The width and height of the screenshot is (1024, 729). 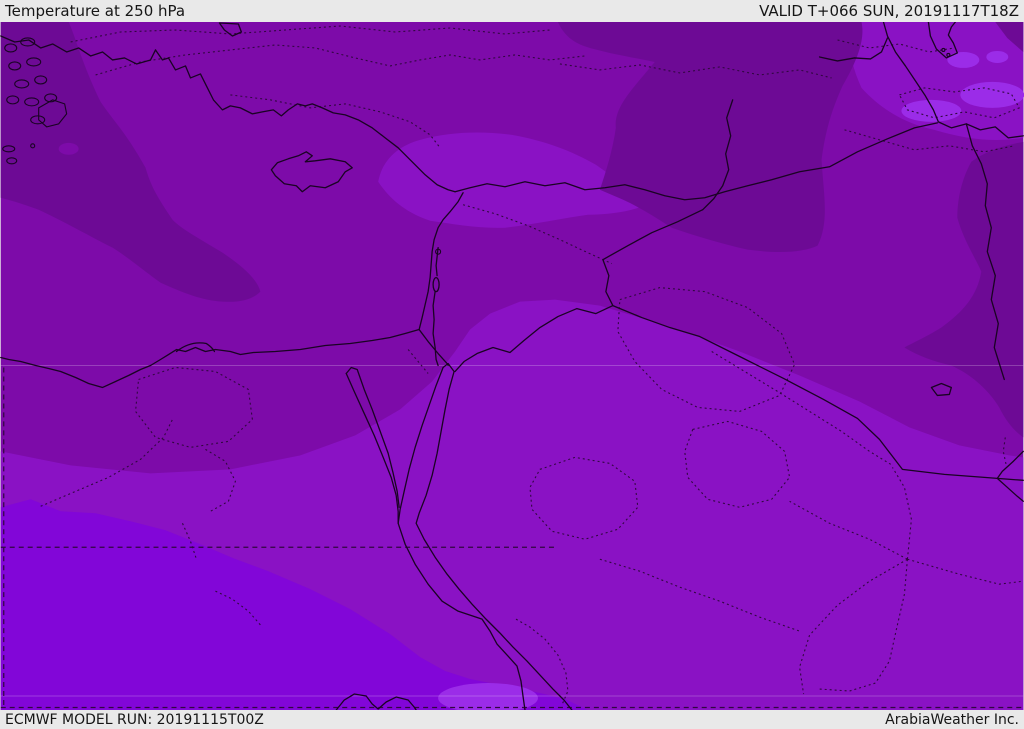 What do you see at coordinates (889, 11) in the screenshot?
I see `valid-time-label: VALID T+066 SUN, 20191117T18Z` at bounding box center [889, 11].